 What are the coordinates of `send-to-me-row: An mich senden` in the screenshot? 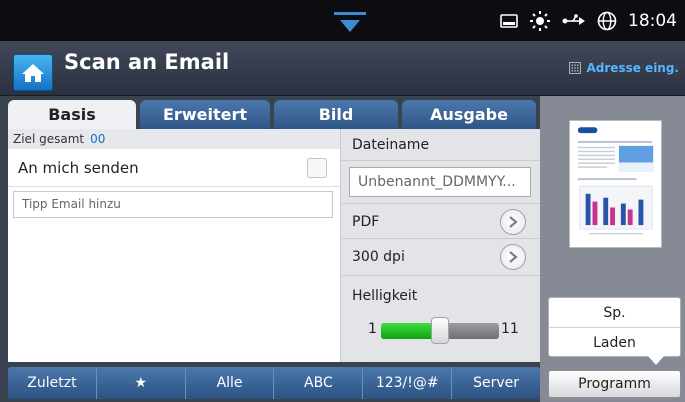 It's located at (174, 168).